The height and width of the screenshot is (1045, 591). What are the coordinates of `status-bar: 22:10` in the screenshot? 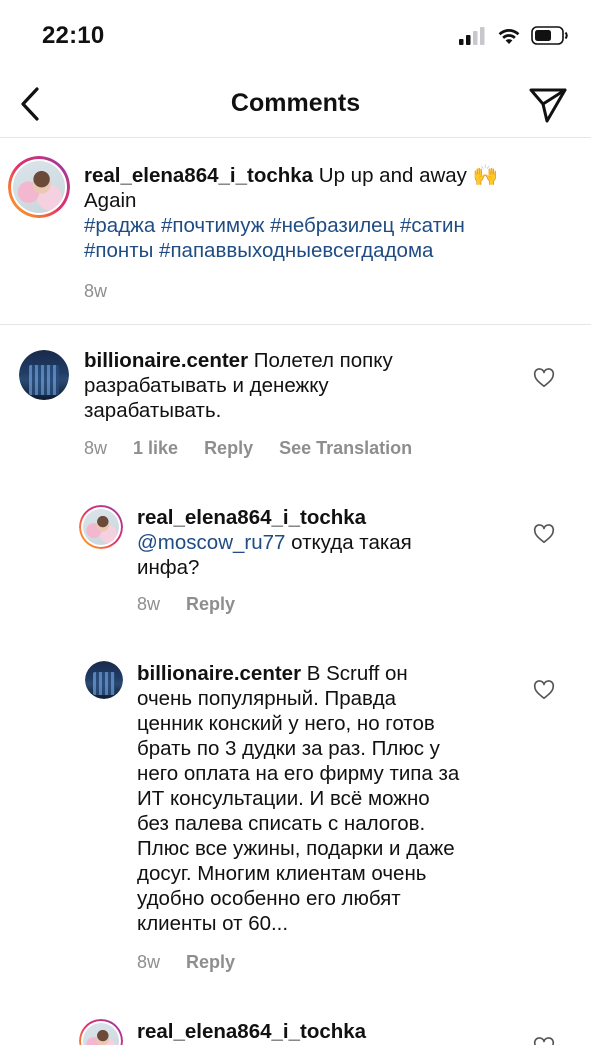 It's located at (295, 36).